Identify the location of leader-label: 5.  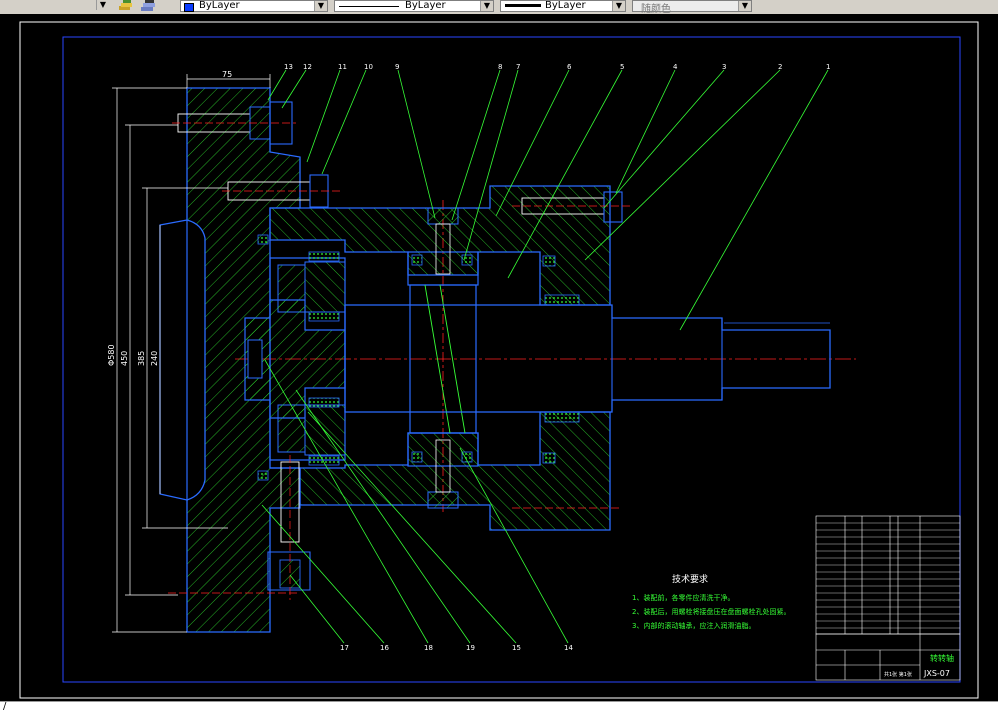
(622, 67).